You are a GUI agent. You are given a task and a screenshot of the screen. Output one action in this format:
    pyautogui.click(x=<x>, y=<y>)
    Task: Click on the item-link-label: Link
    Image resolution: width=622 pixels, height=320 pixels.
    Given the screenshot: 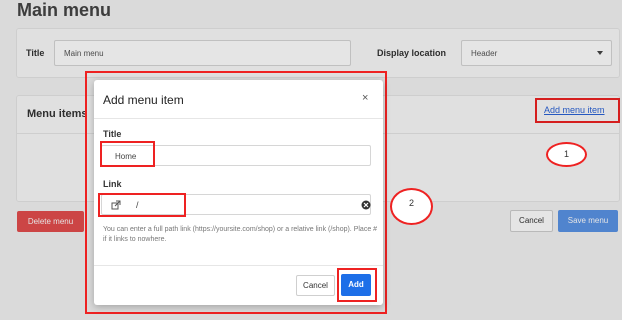 What is the action you would take?
    pyautogui.click(x=112, y=184)
    